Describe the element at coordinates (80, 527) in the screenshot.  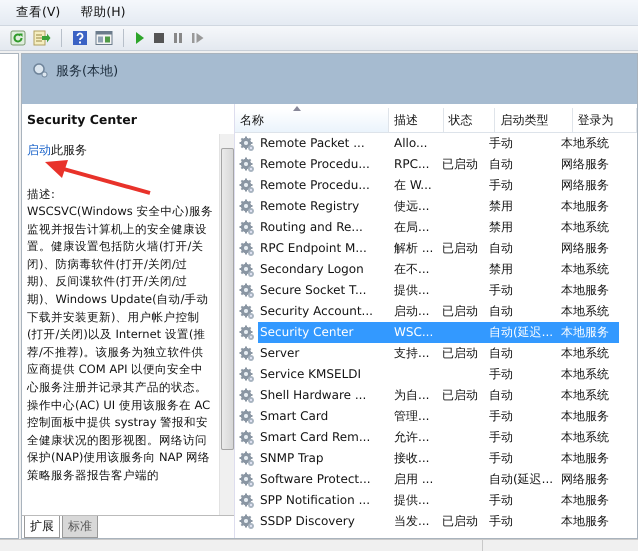
I see `view-tab: 标准` at that location.